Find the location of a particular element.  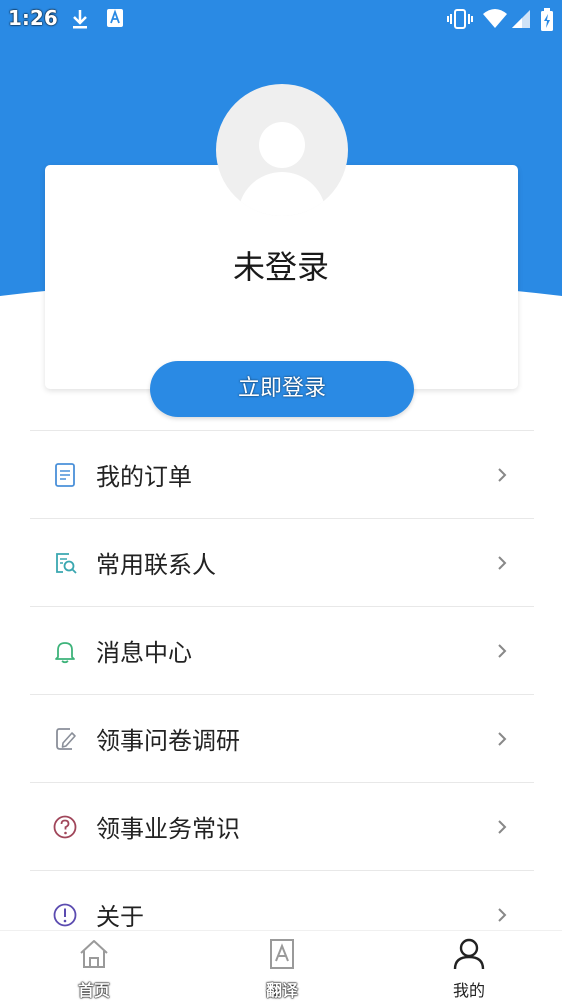

menu-item-label: 常用联系人 is located at coordinates (156, 565).